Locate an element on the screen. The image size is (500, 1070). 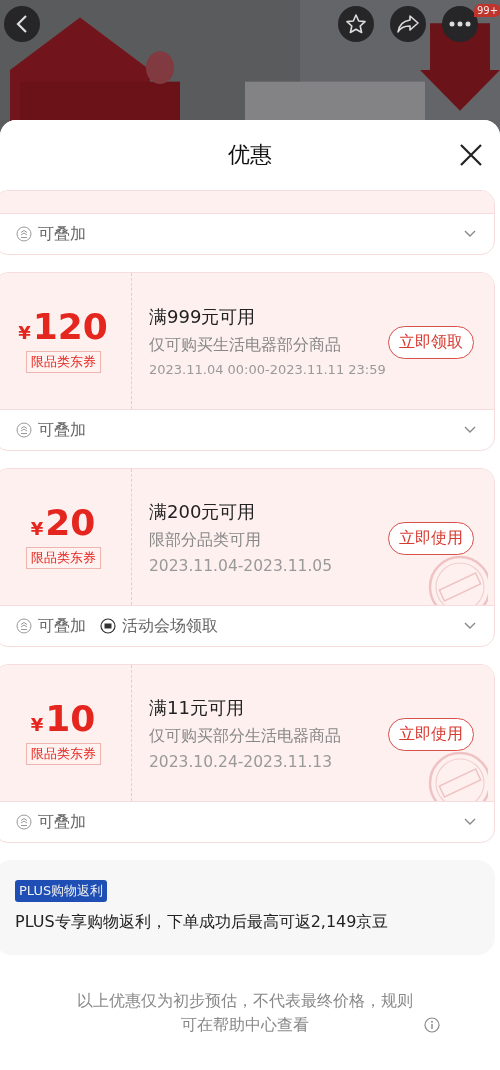
coupon-amount: ¥20 is located at coordinates (63, 523).